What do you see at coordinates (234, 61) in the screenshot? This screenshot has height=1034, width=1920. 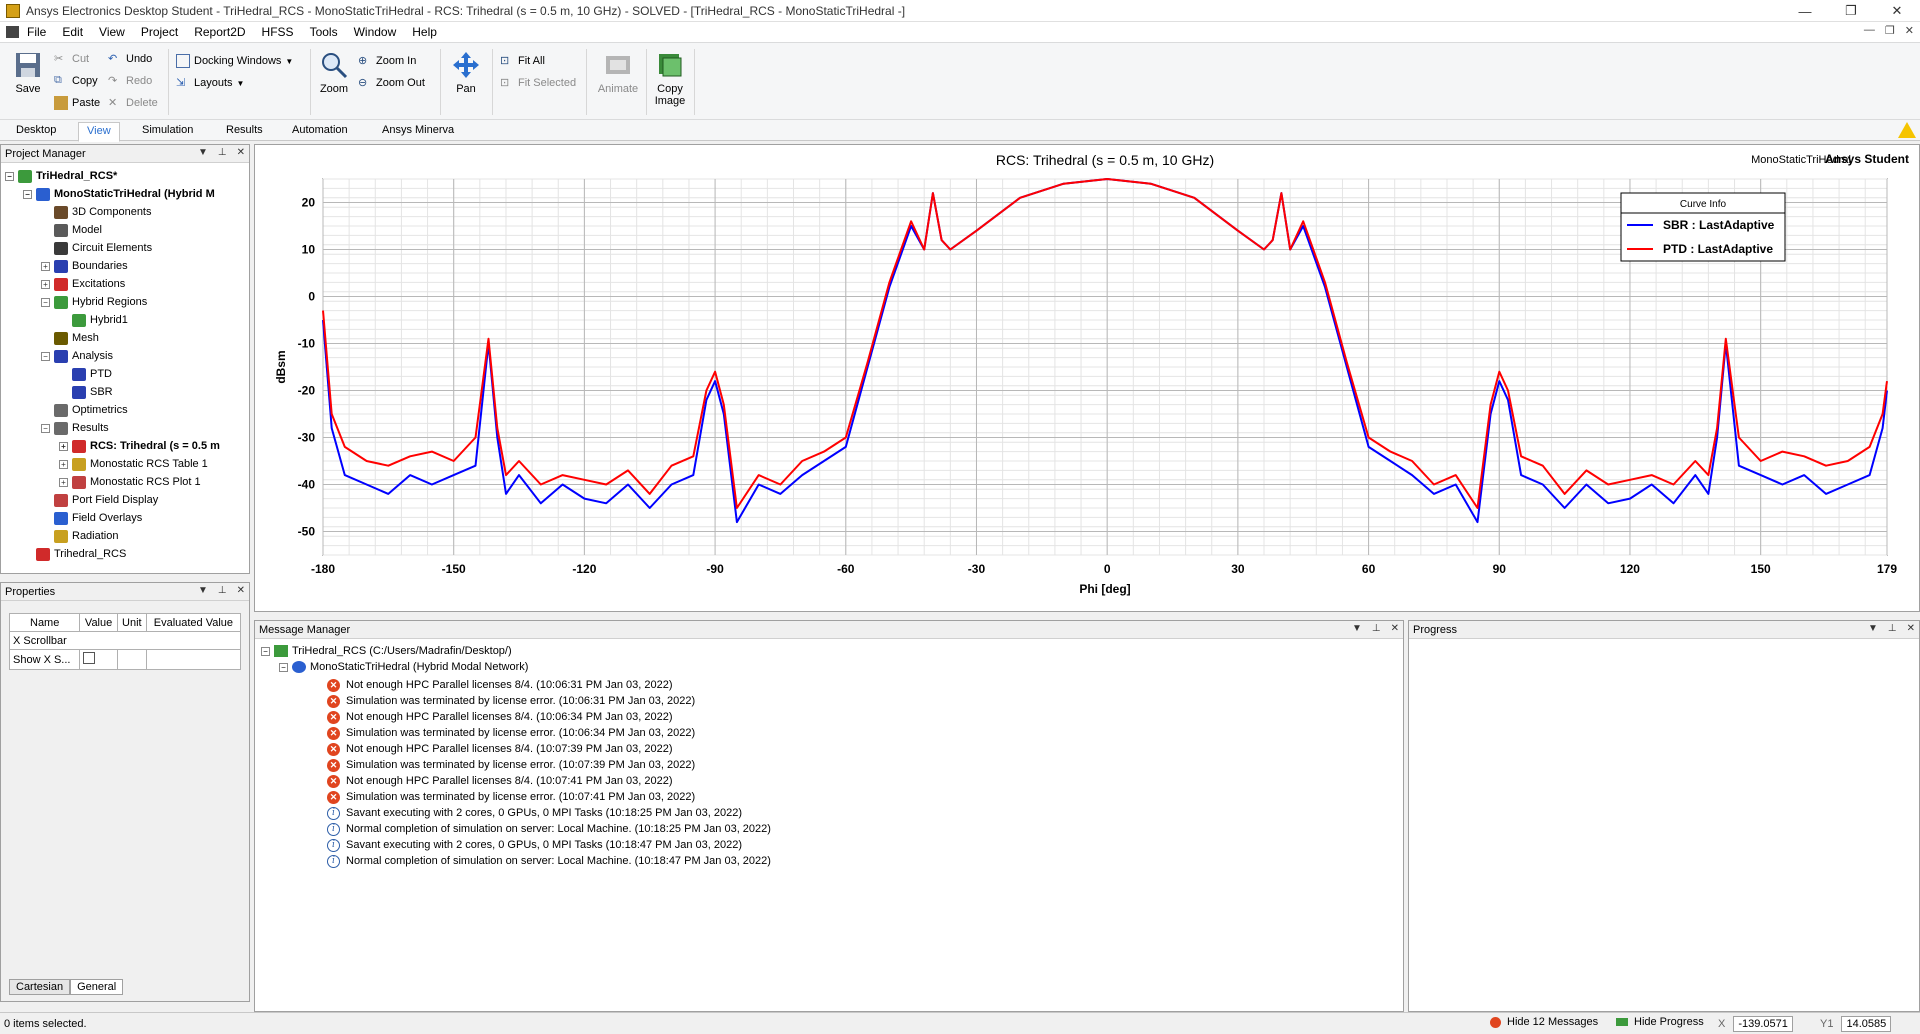 I see `docking-windows-button: Docking Windows ▼` at bounding box center [234, 61].